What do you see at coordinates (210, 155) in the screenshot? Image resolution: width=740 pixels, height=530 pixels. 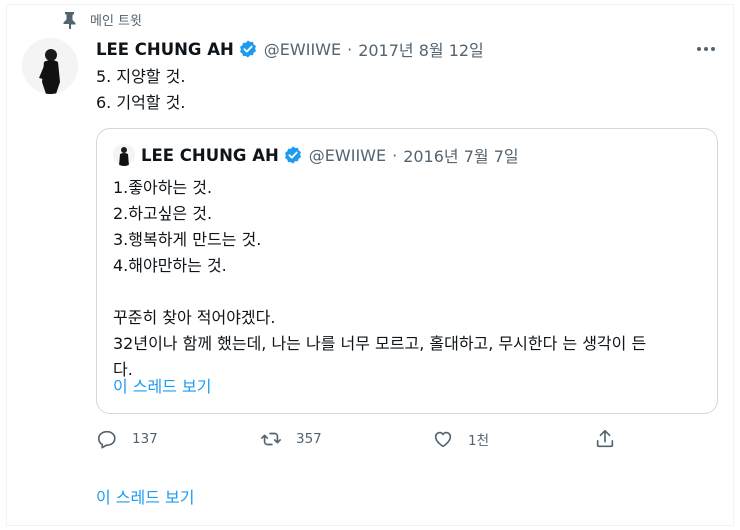 I see `quoted-author-name: LEE CHUNG AH` at bounding box center [210, 155].